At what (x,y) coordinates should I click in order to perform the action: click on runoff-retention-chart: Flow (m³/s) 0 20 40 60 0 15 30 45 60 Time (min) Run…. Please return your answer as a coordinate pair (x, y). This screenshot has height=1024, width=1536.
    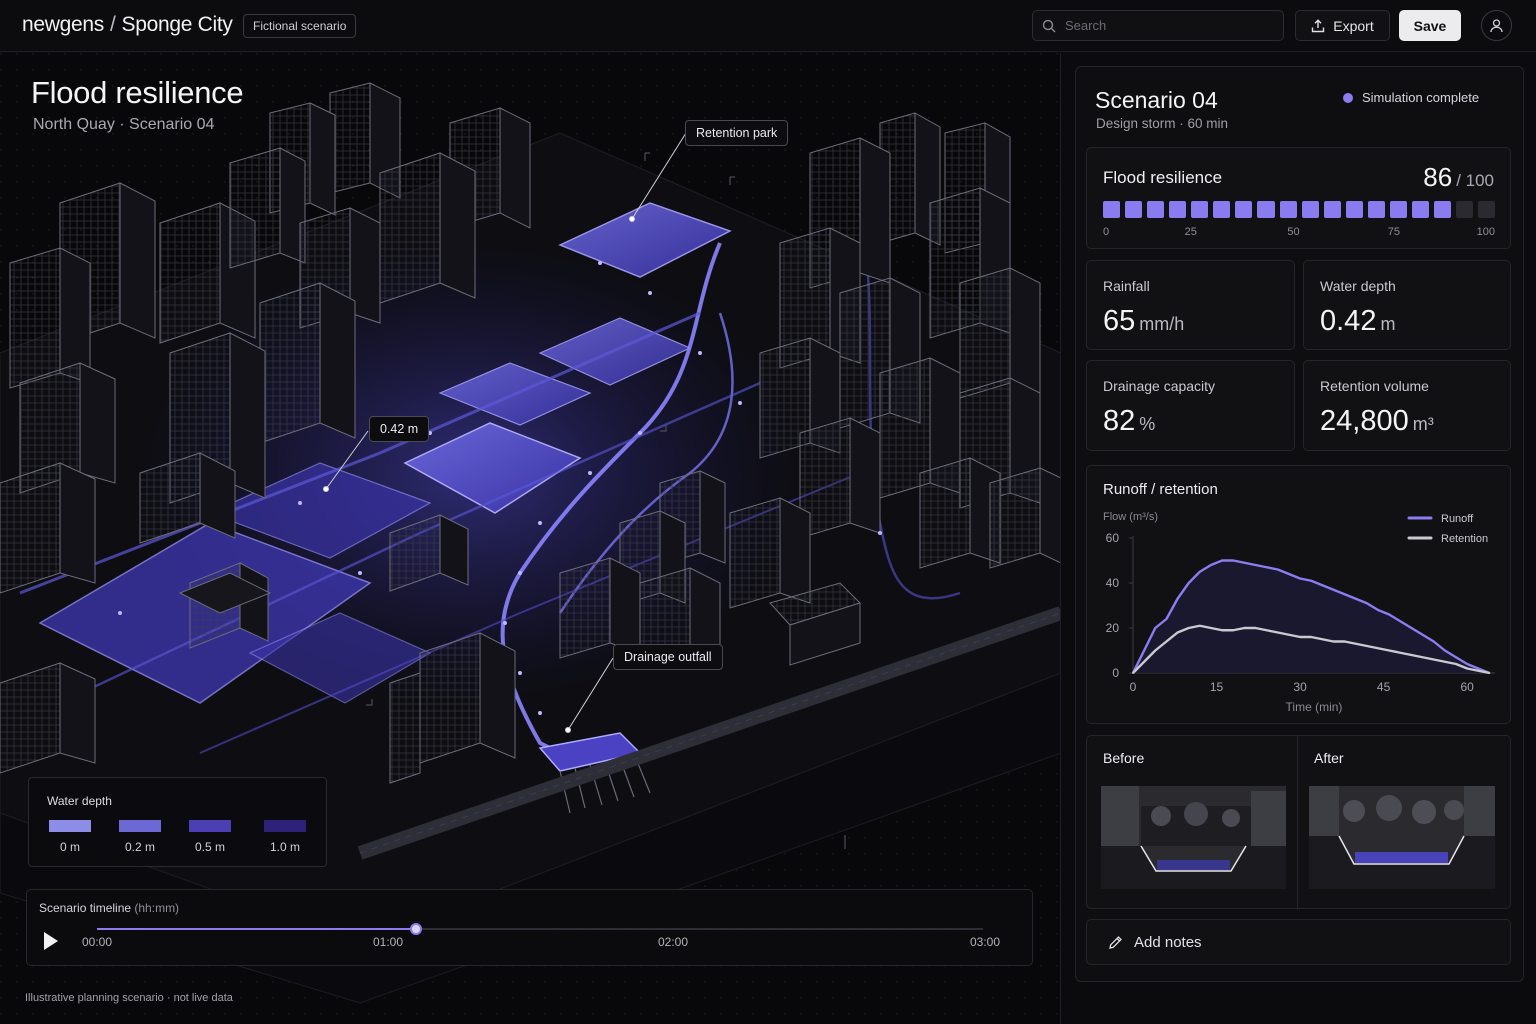
    Looking at the image, I should click on (1299, 595).